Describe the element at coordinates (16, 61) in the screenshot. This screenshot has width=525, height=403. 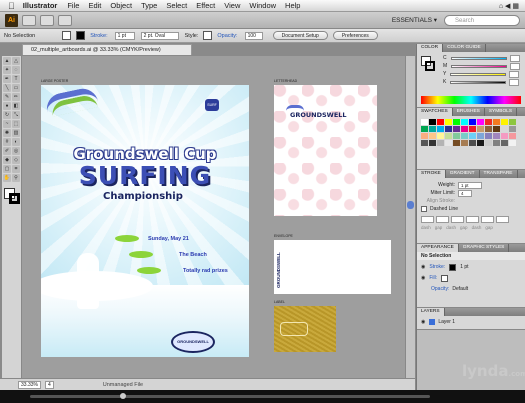
I see `direct-selection-tool-icon: △` at that location.